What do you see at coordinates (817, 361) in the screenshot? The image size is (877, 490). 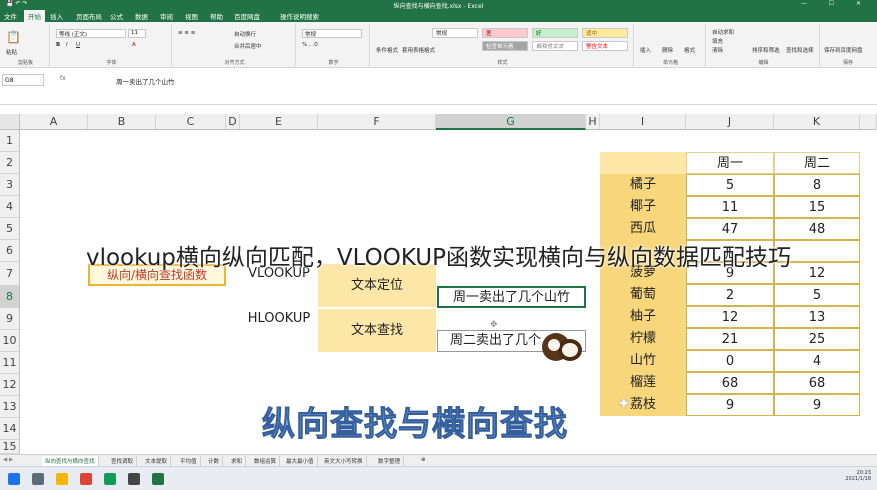 I see `tue-value-cell: 4` at bounding box center [817, 361].